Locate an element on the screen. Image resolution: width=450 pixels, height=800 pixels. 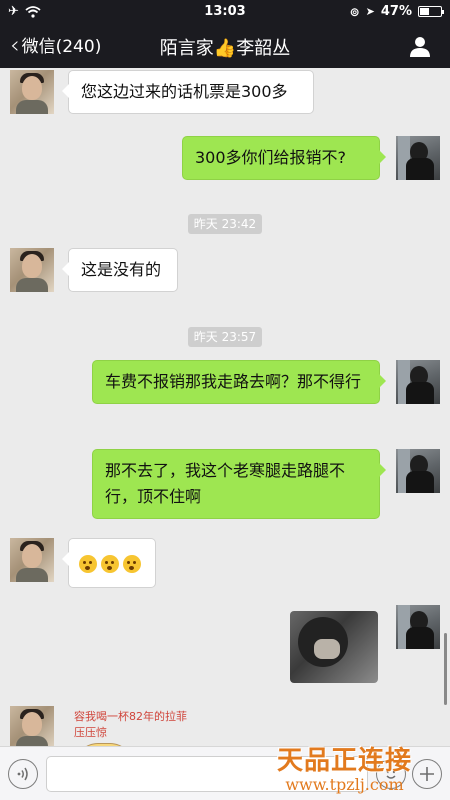
voice-icon is located at coordinates (22, 774).